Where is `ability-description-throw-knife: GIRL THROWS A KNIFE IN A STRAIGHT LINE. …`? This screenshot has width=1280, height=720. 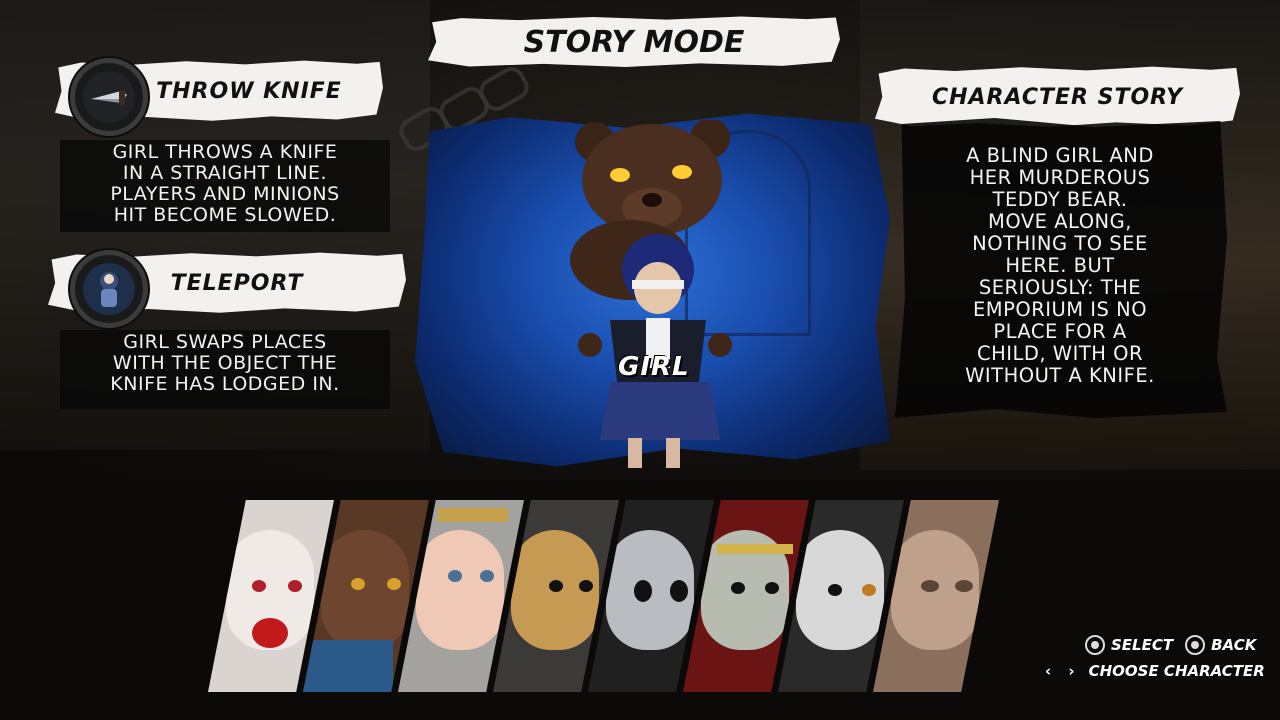
ability-description-throw-knife: GIRL THROWS A KNIFE IN A STRAIGHT LINE. … is located at coordinates (225, 186).